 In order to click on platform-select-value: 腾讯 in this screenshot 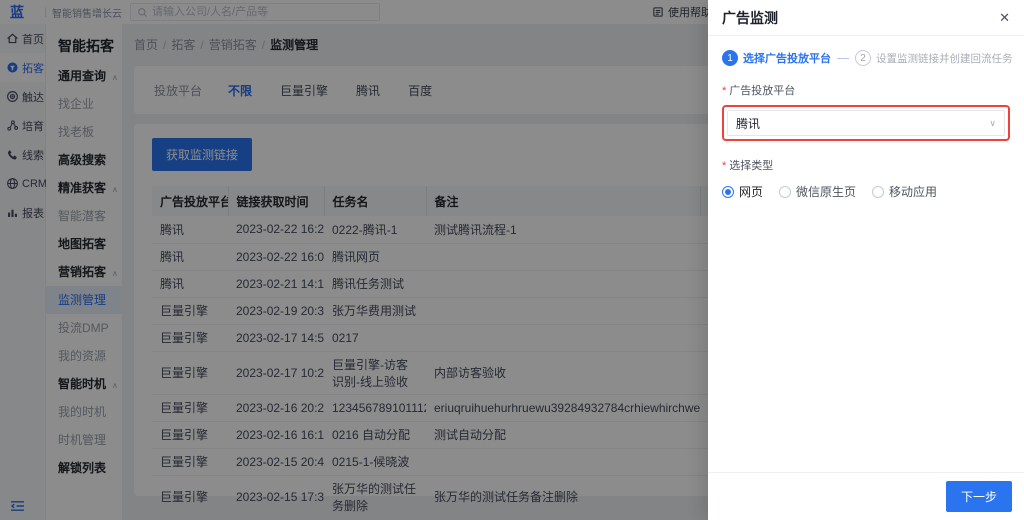, I will do `click(748, 123)`.